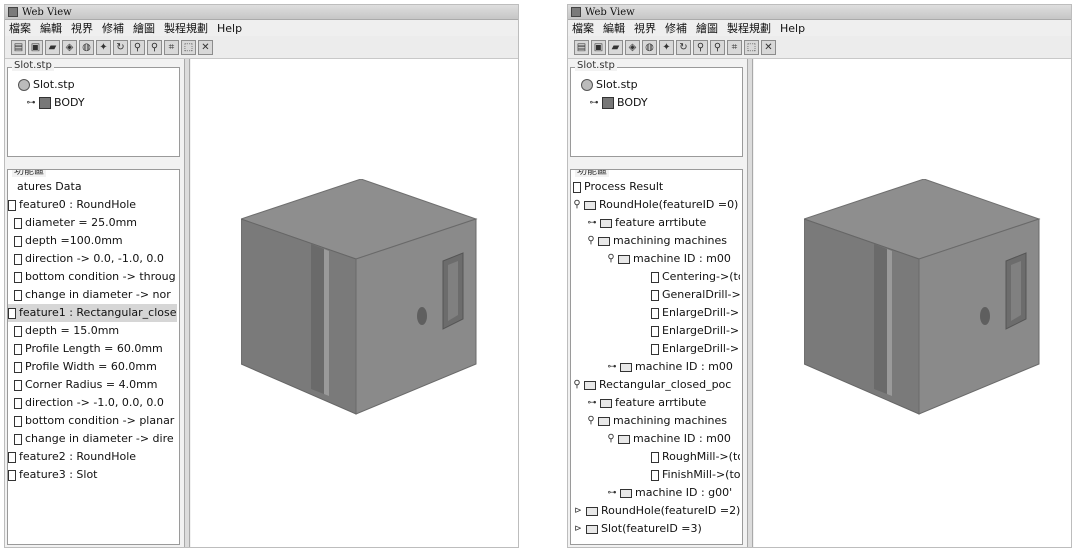  What do you see at coordinates (92, 349) in the screenshot?
I see `tree-leaf: Profile Length = 60.0mm` at bounding box center [92, 349].